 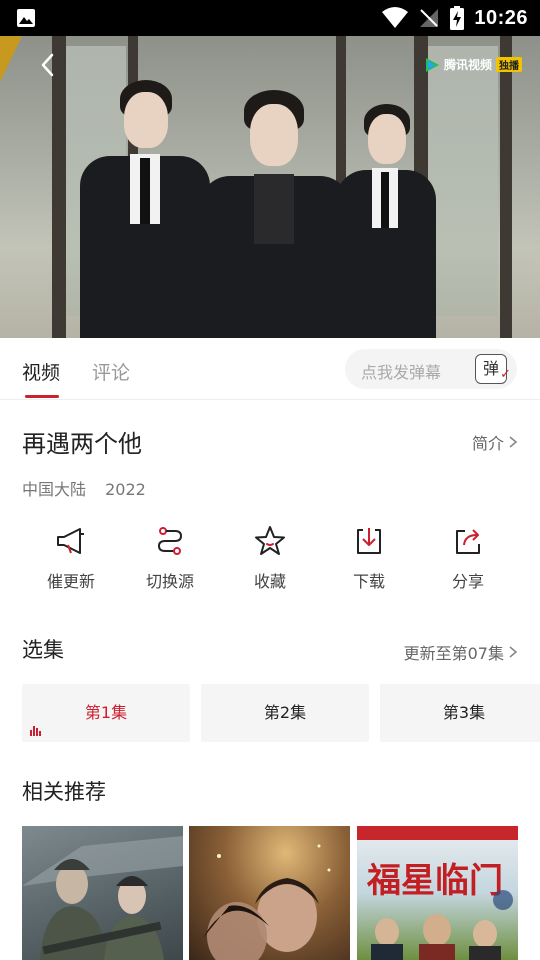 I want to click on share-icon, so click(x=468, y=541).